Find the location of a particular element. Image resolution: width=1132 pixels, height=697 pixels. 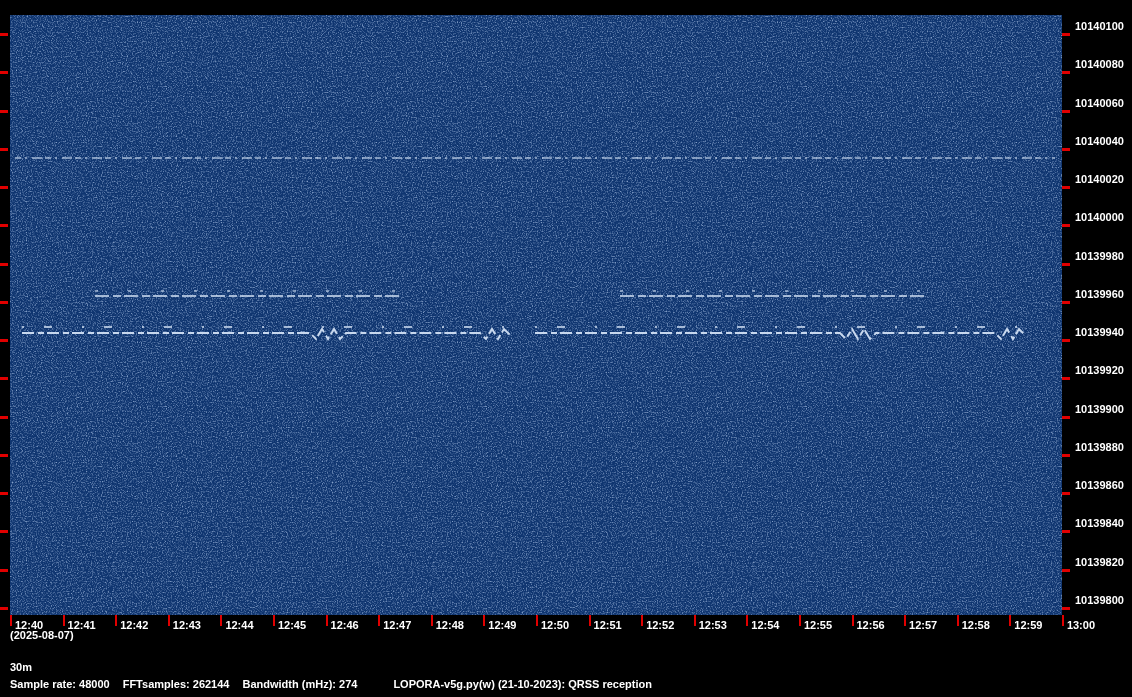

time-label: 12:55 is located at coordinates (818, 625).